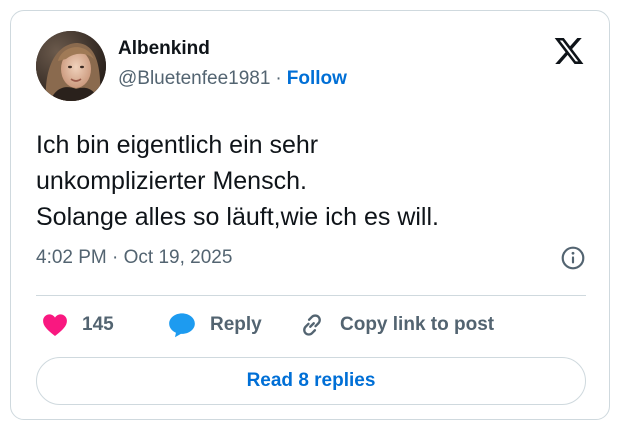 The height and width of the screenshot is (430, 620). I want to click on reply-button: Reply, so click(215, 325).